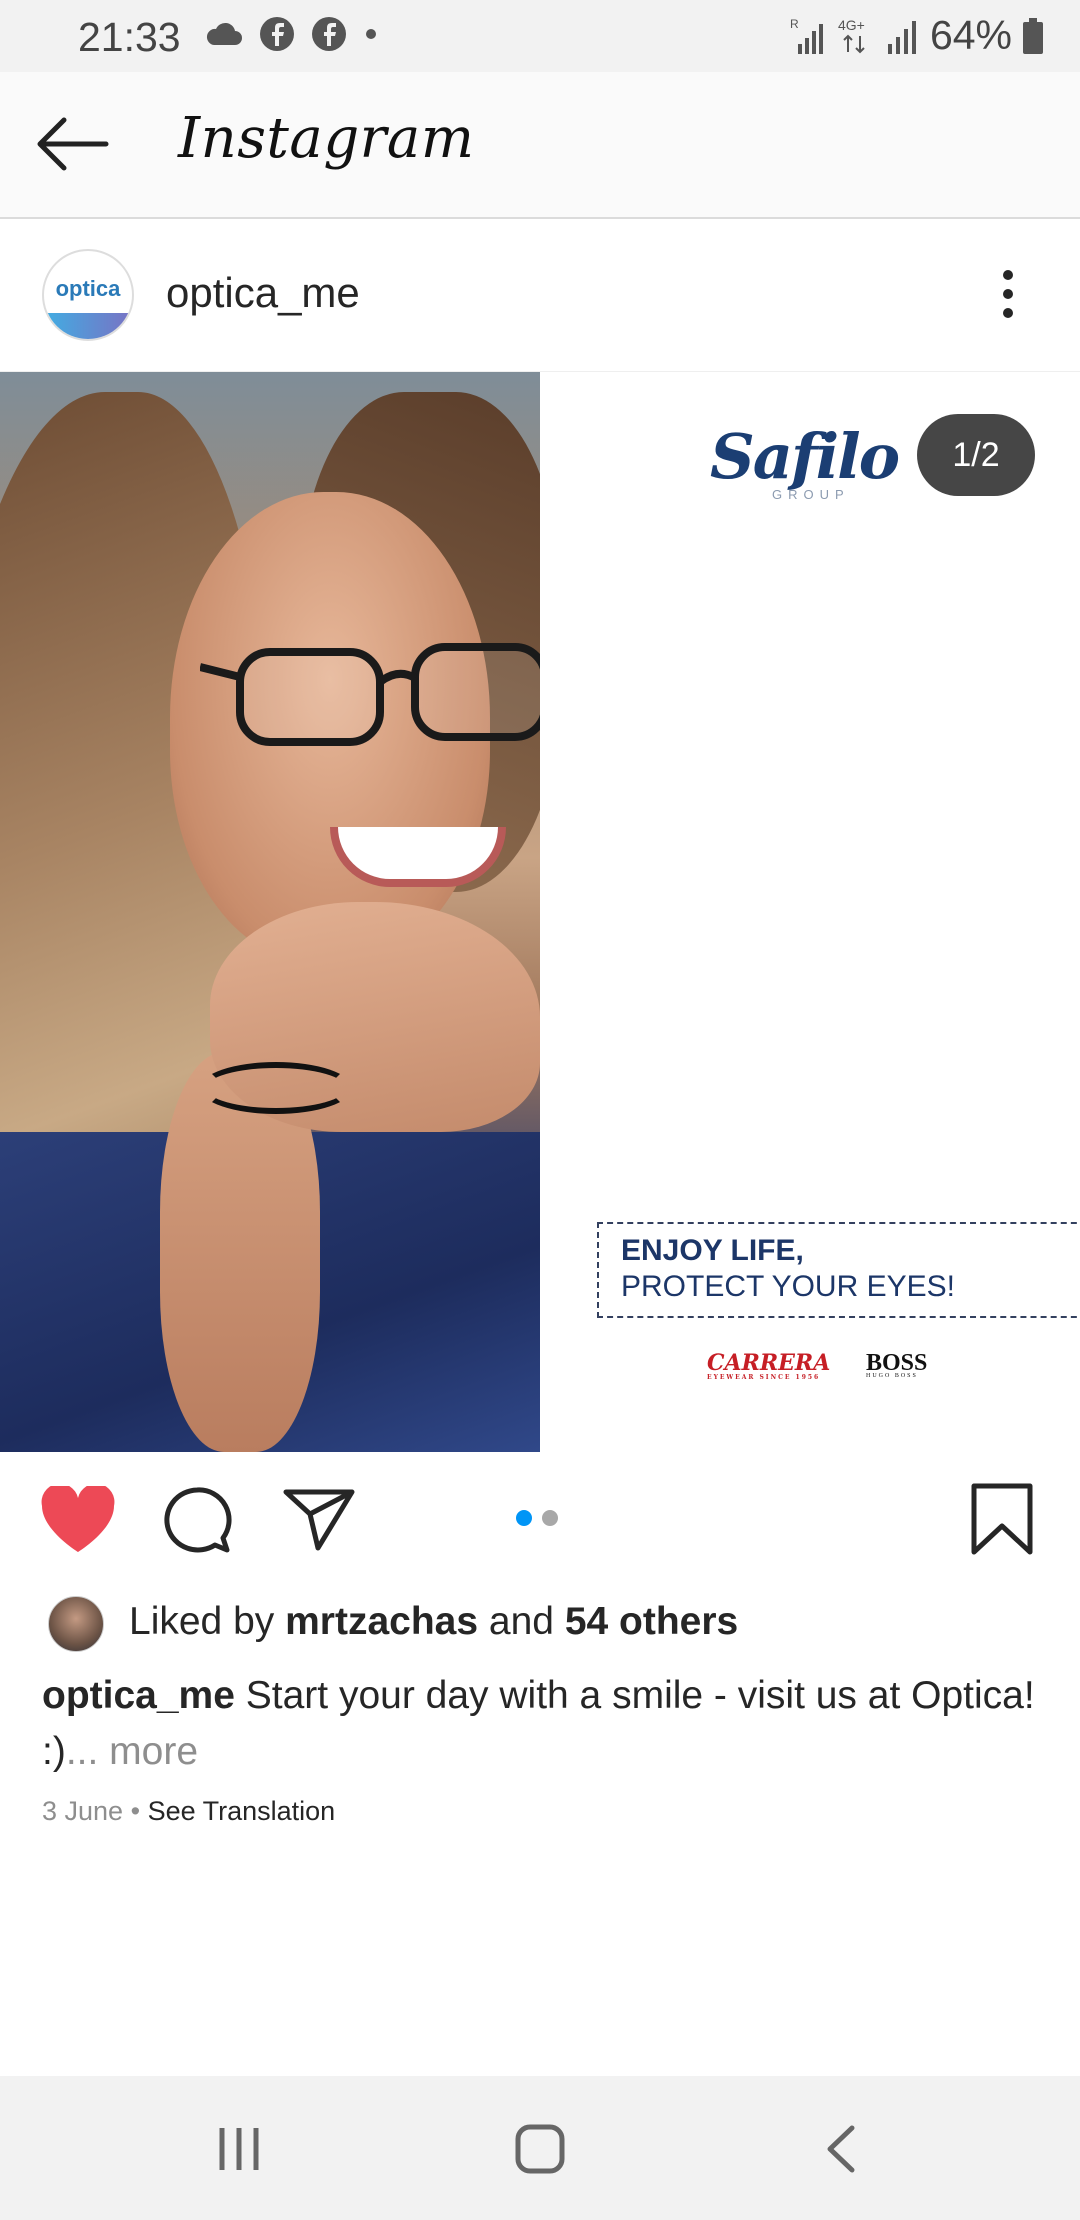 The height and width of the screenshot is (2220, 1080). Describe the element at coordinates (242, 1811) in the screenshot. I see `see-translation-link: See Translation` at that location.